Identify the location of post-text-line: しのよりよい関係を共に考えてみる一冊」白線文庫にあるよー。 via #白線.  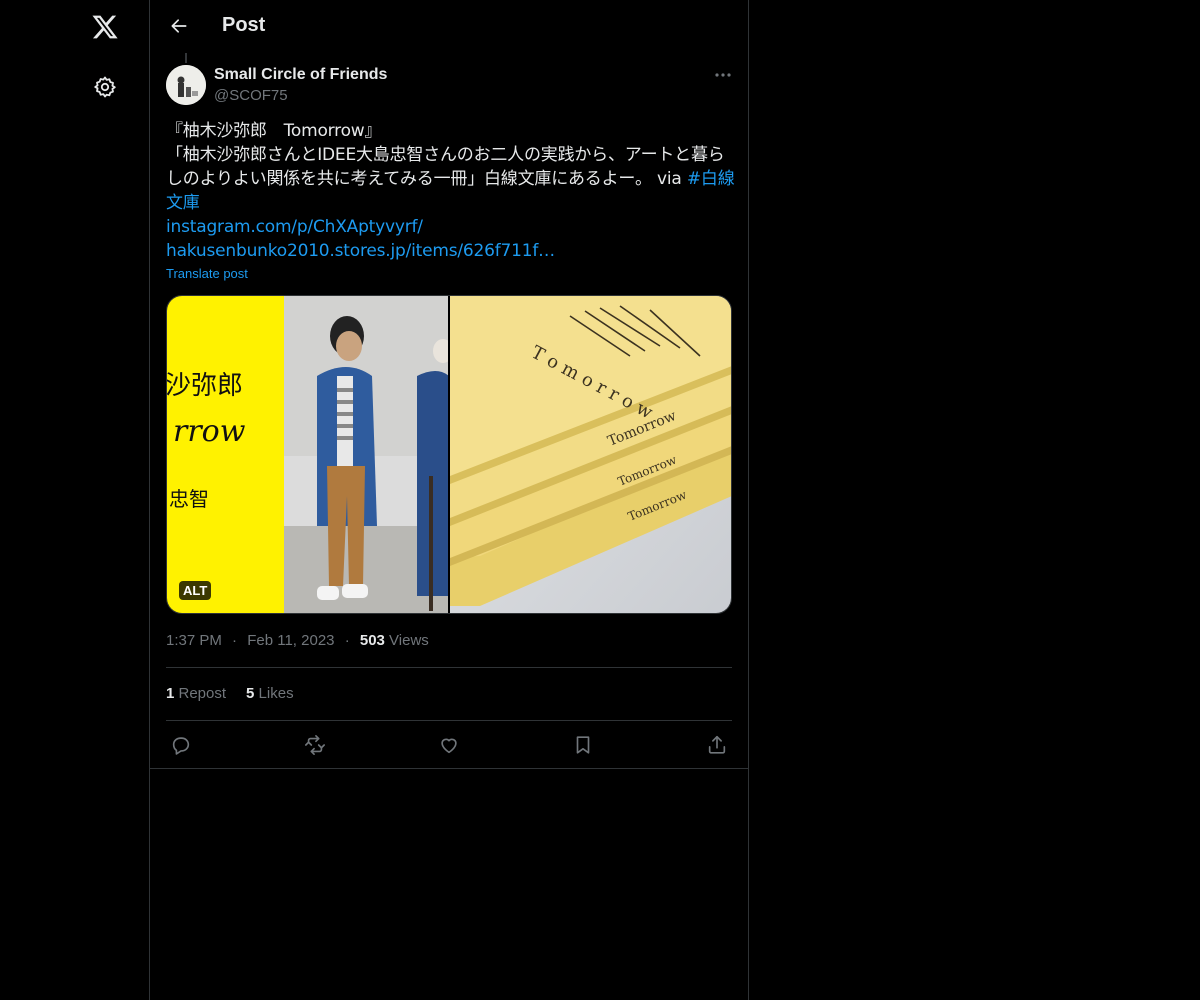
(451, 179).